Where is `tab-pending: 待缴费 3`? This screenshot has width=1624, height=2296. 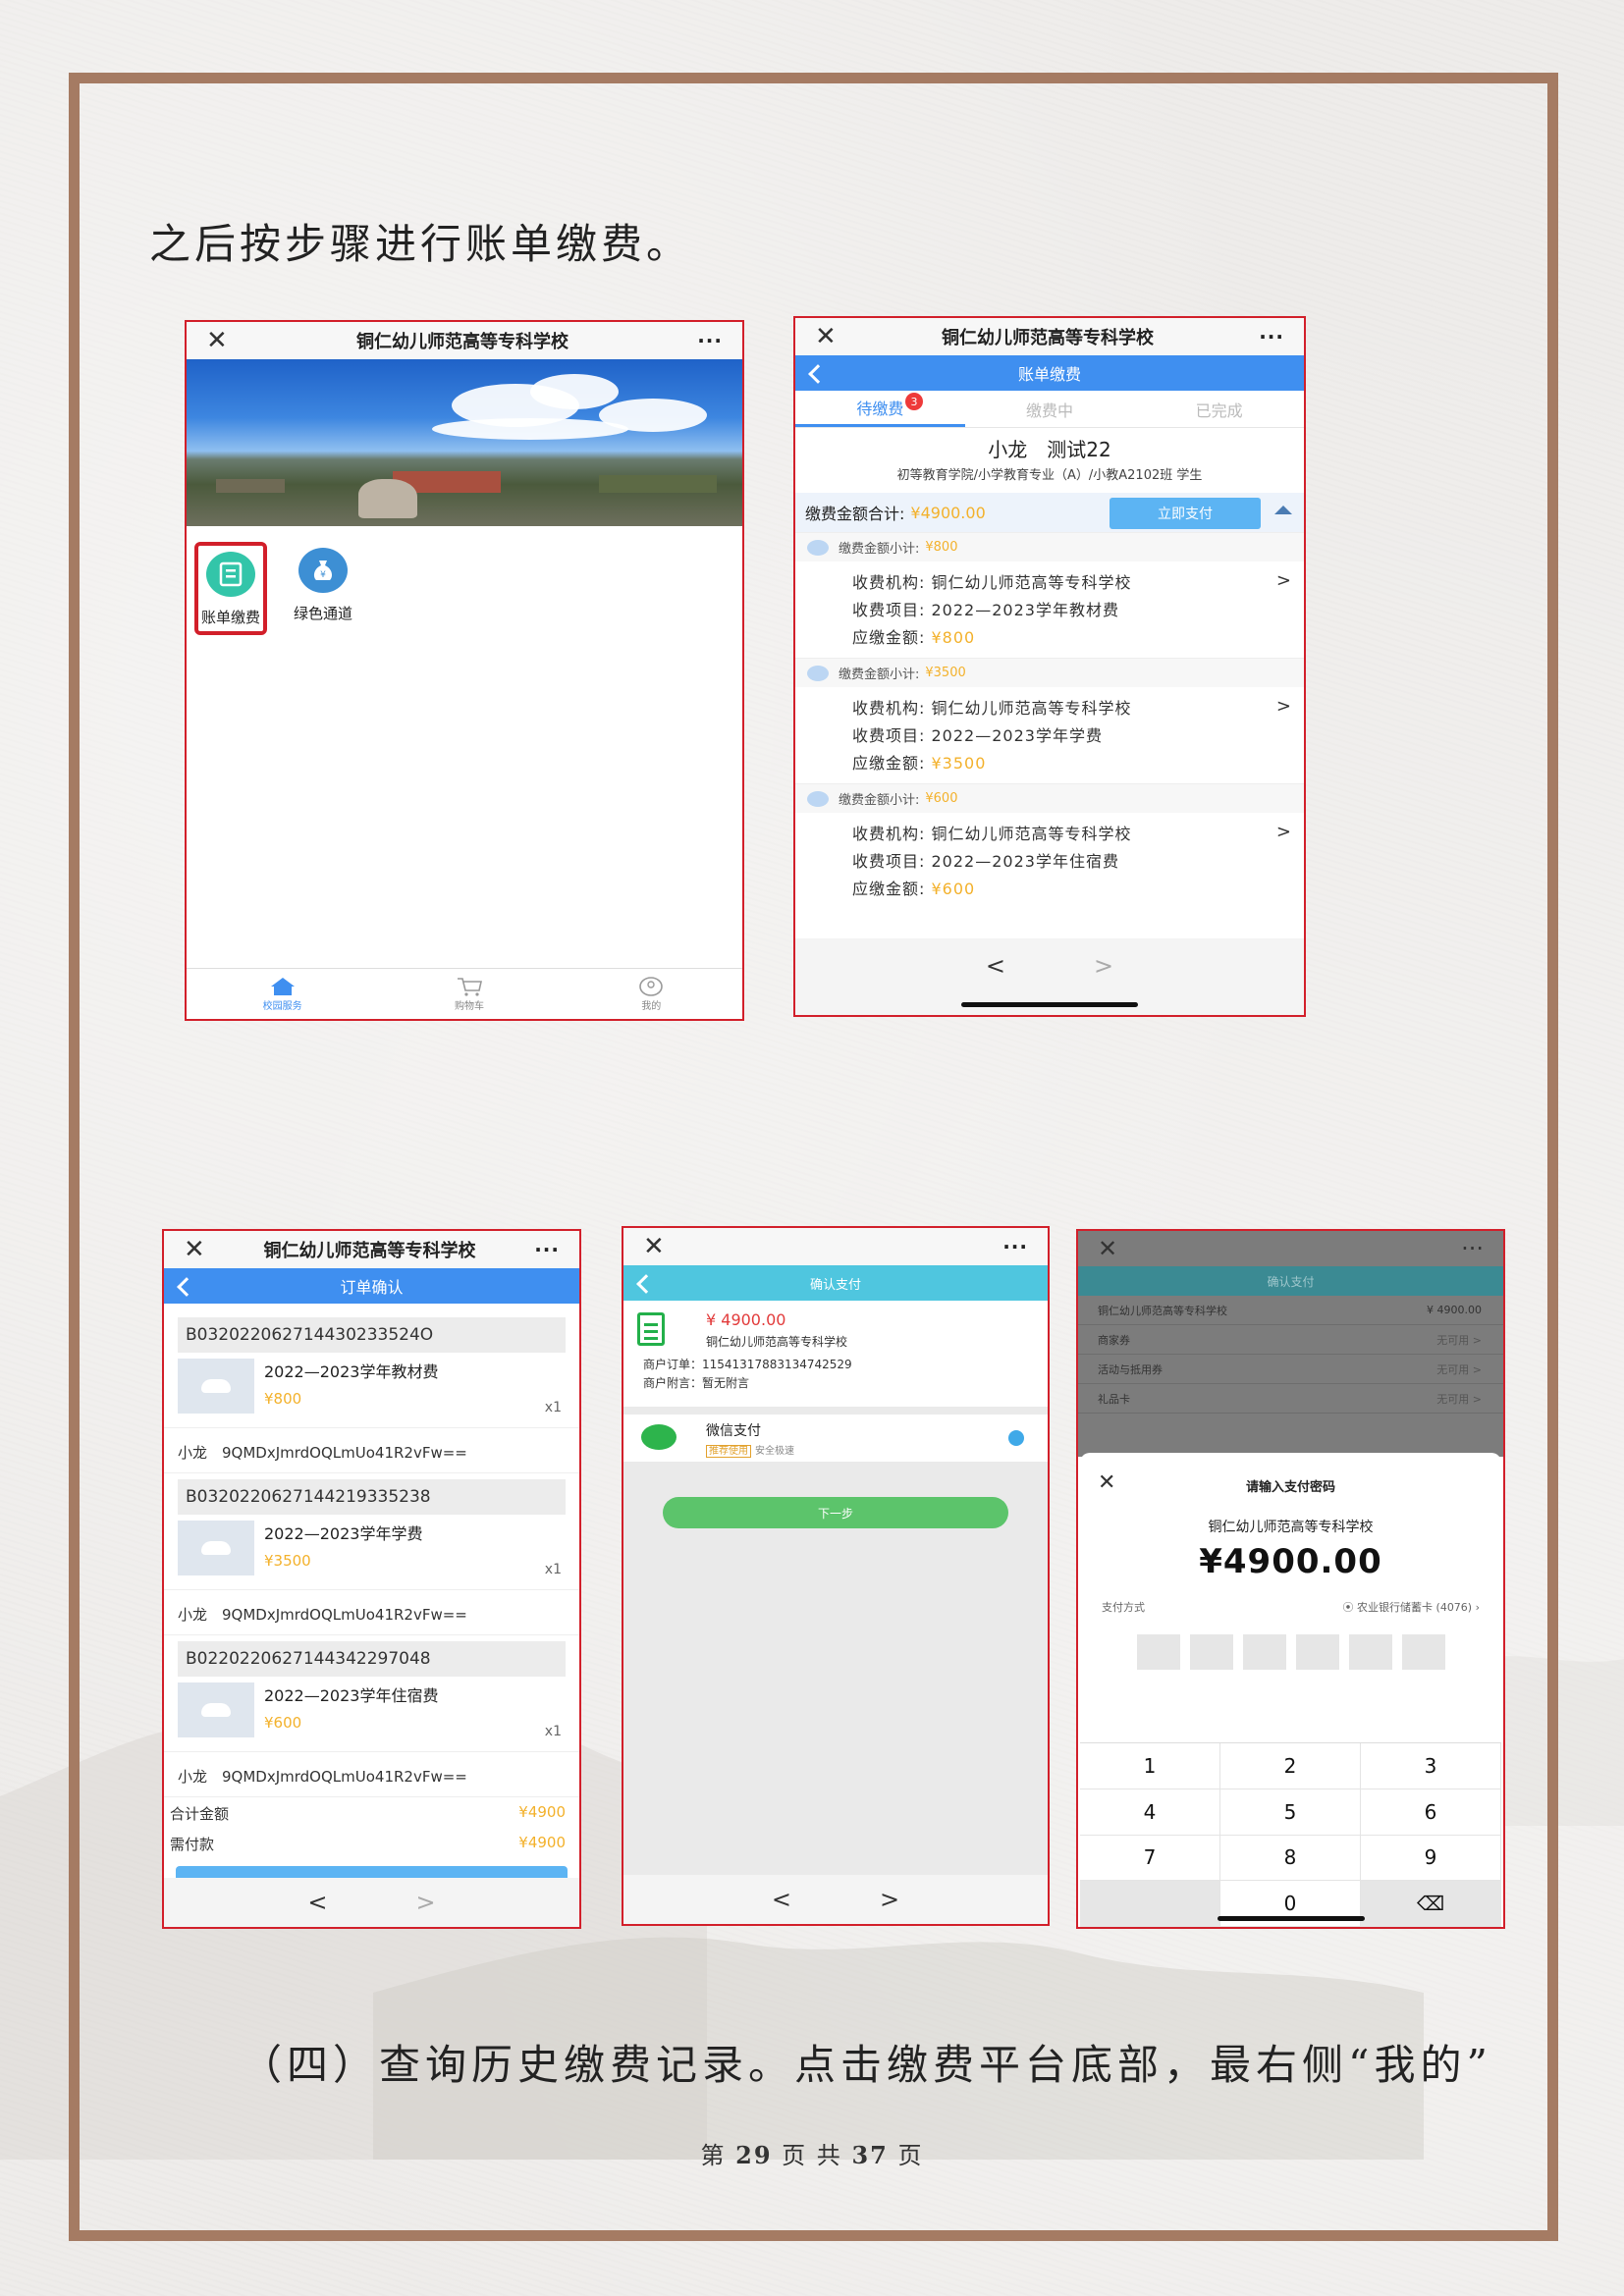
tab-pending: 待缴费 3 is located at coordinates (880, 409).